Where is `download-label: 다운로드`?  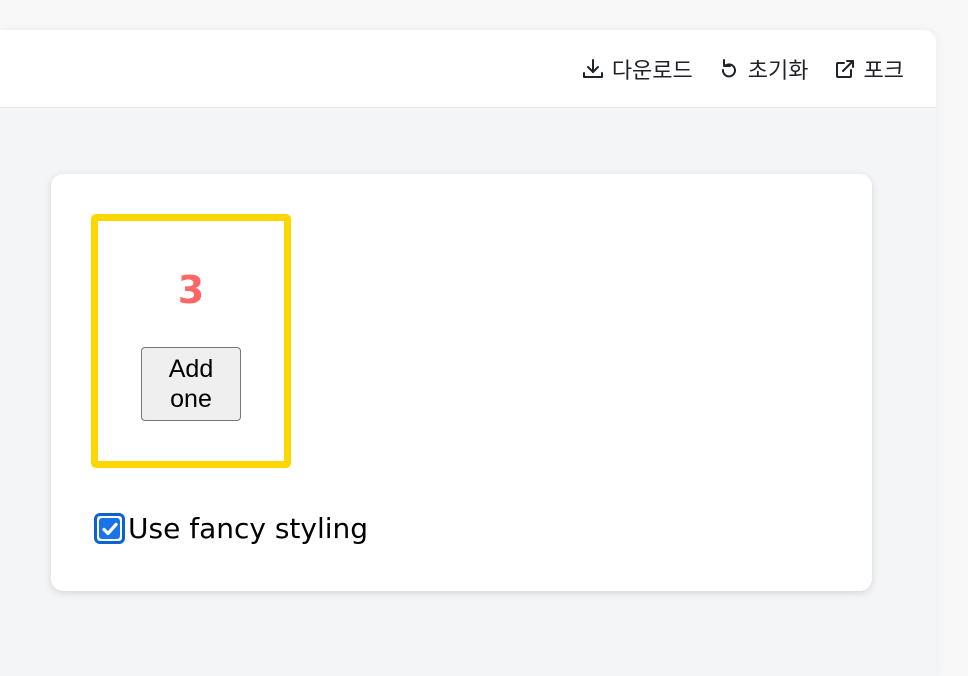
download-label: 다운로드 is located at coordinates (652, 71).